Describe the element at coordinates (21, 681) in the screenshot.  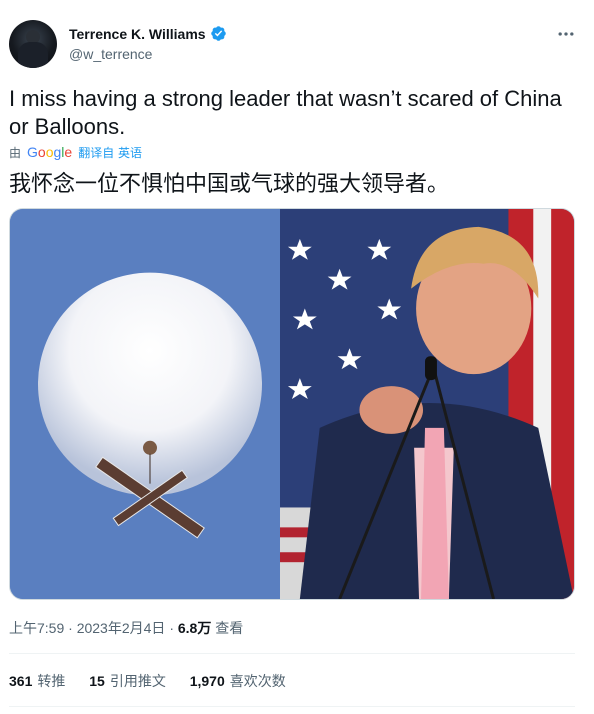
I see `retweets-count: 361` at that location.